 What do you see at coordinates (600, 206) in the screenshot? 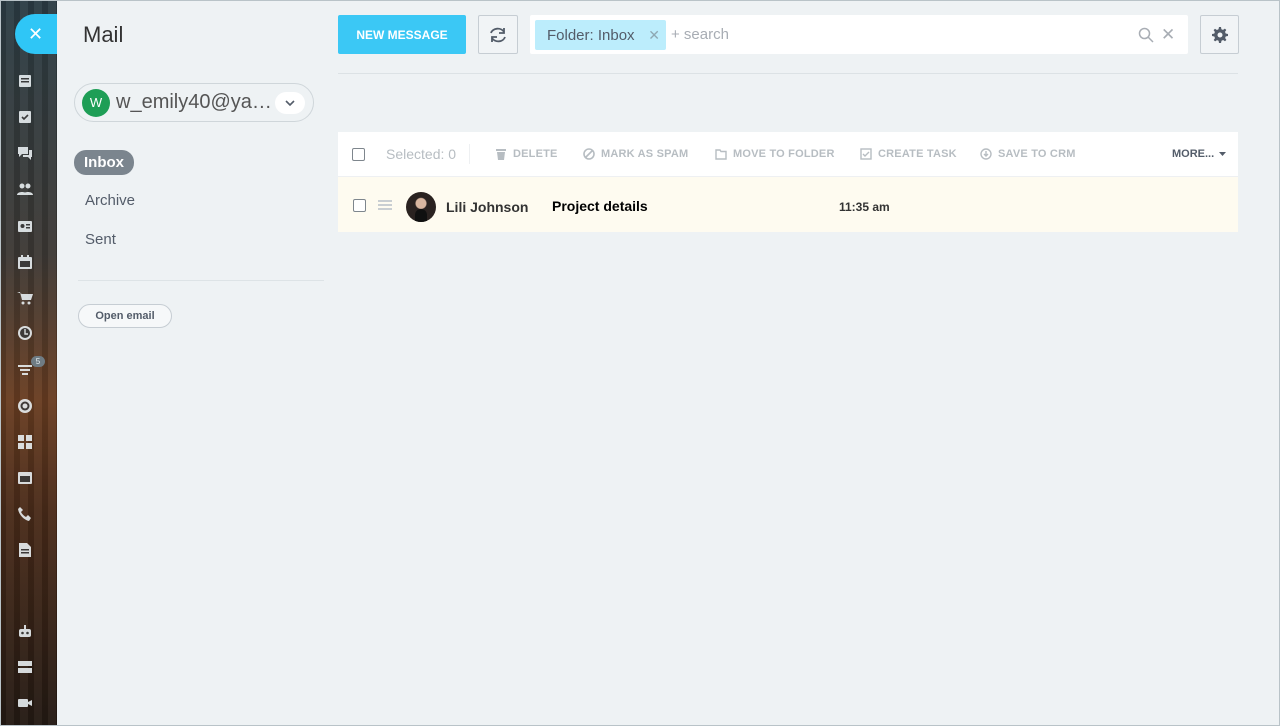
I see `message-subject: Project details` at bounding box center [600, 206].